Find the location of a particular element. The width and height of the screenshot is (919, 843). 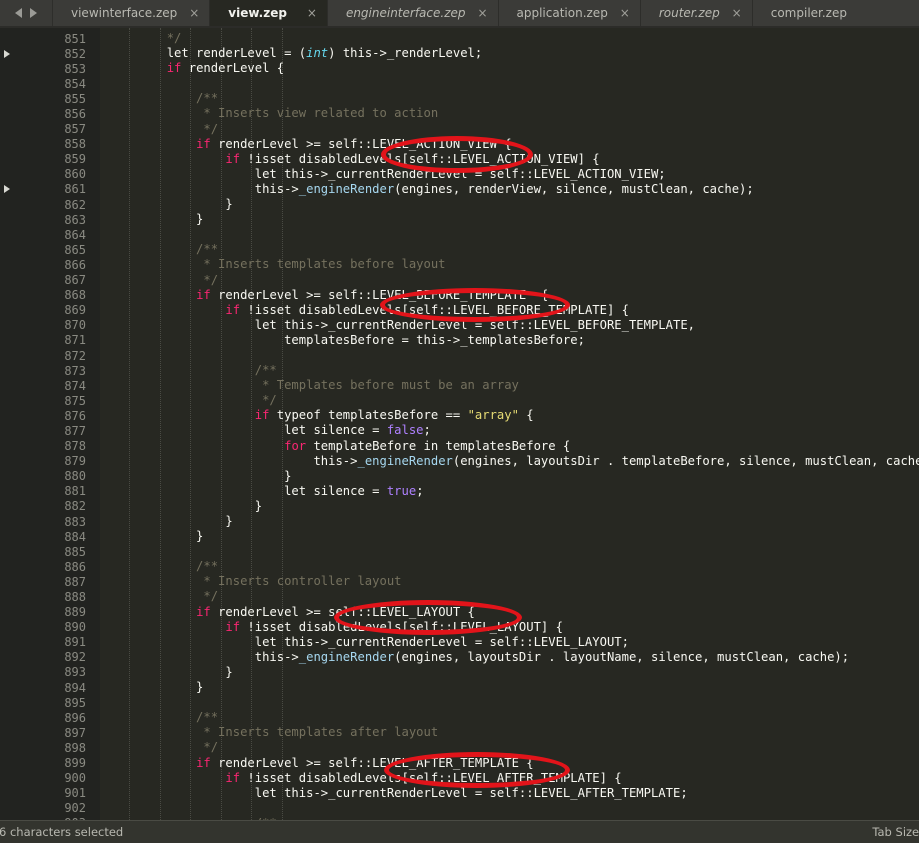

line-number: 876 is located at coordinates (50, 415).